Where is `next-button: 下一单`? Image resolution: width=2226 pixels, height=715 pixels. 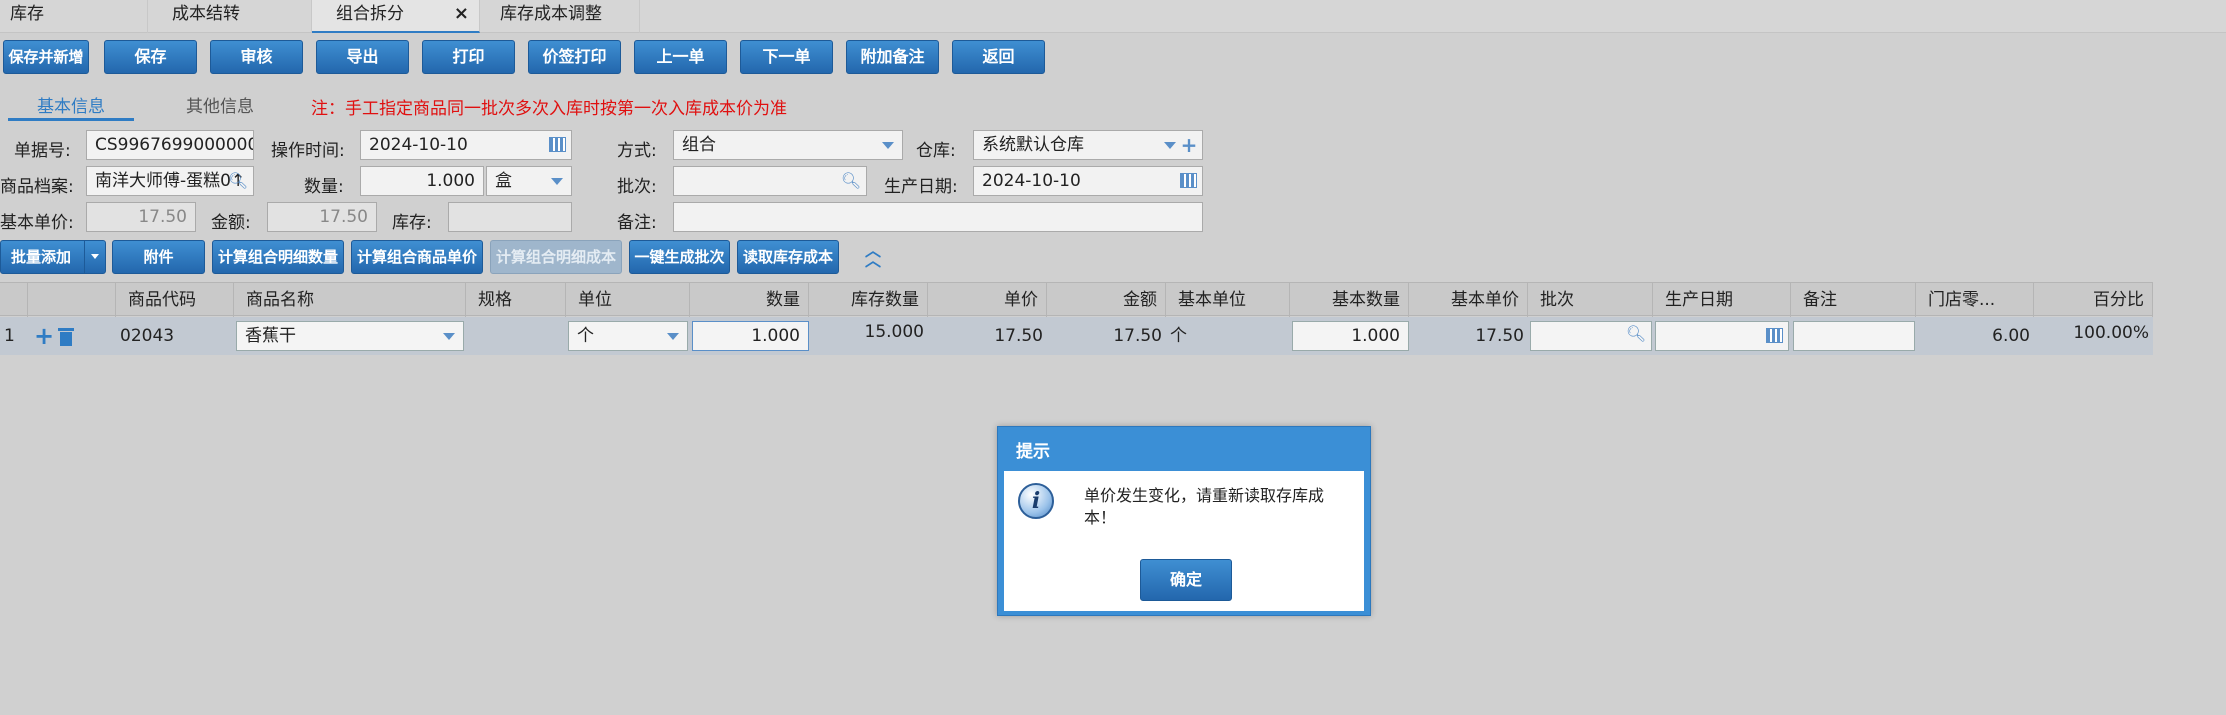 next-button: 下一单 is located at coordinates (786, 57).